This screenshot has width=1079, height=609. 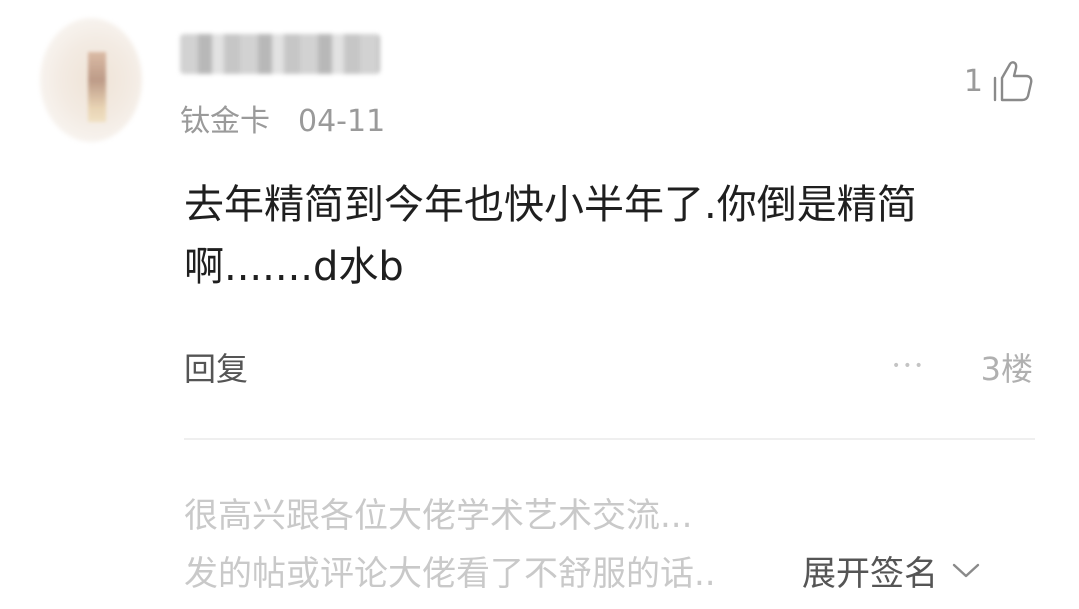 What do you see at coordinates (1006, 369) in the screenshot?
I see `floor-number: 3楼` at bounding box center [1006, 369].